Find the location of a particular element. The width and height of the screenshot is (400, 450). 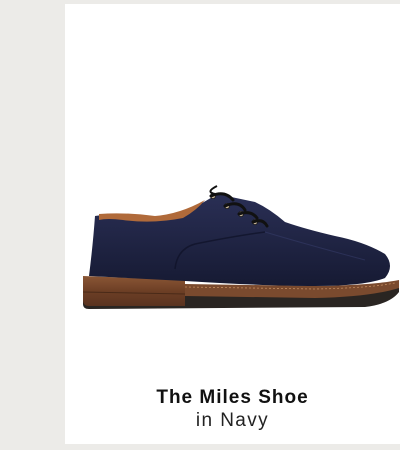

product-caption: The Miles Shoe in Navy is located at coordinates (232, 409).